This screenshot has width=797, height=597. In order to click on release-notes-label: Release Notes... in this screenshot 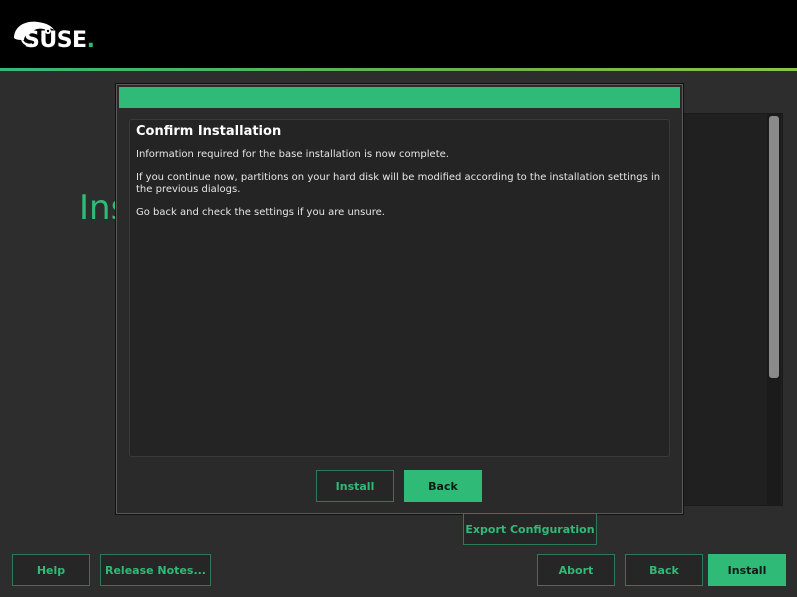, I will do `click(155, 570)`.